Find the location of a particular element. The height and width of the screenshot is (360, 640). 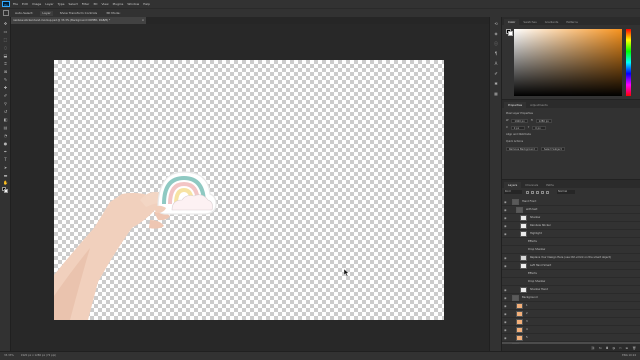

character-panel-icon: A is located at coordinates (496, 64).